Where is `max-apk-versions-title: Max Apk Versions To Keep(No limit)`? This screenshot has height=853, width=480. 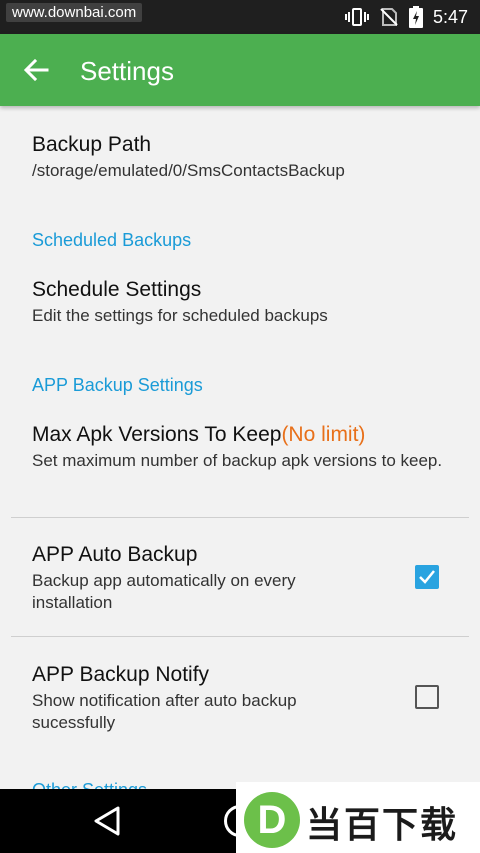 max-apk-versions-title: Max Apk Versions To Keep(No limit) is located at coordinates (242, 435).